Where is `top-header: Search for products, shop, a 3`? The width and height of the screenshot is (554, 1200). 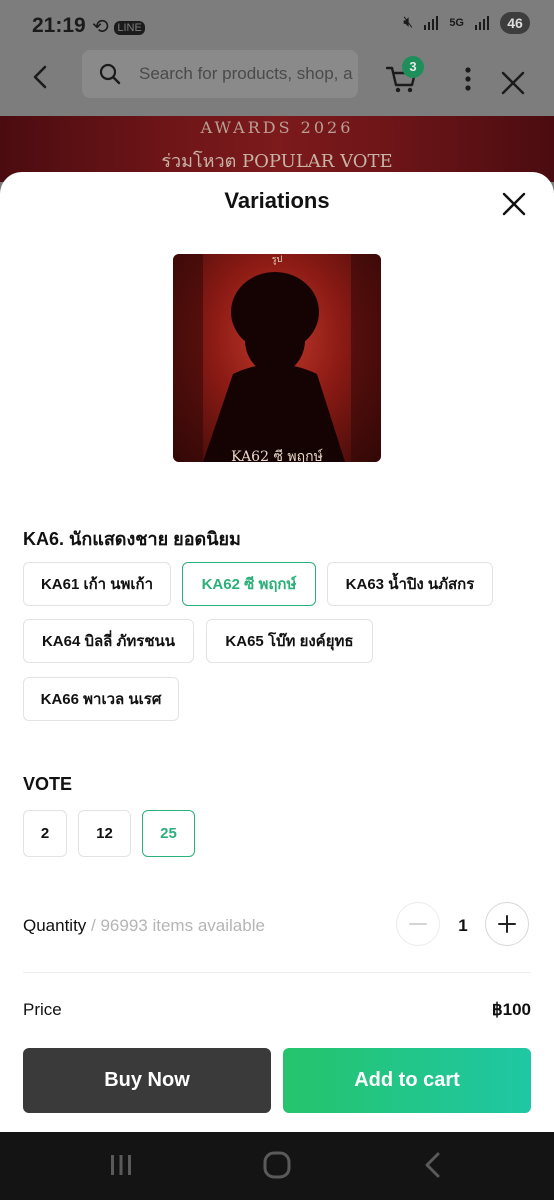 top-header: Search for products, shop, a 3 is located at coordinates (277, 78).